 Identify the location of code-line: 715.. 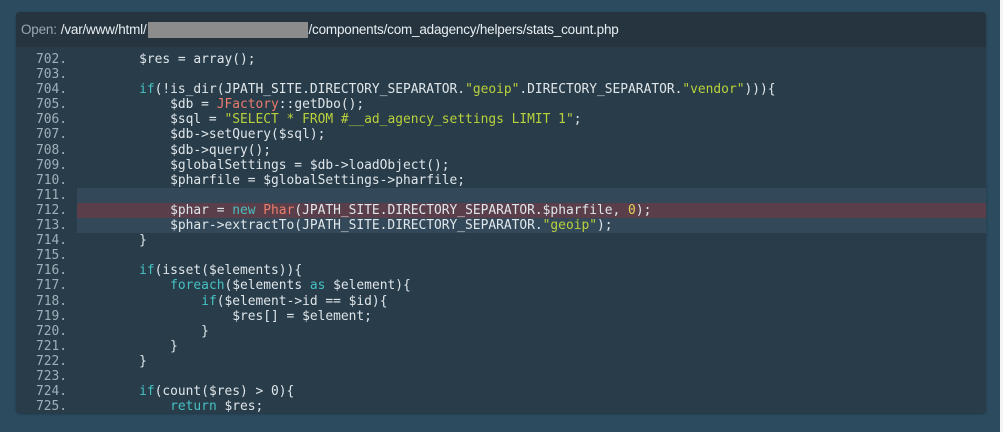
(501, 255).